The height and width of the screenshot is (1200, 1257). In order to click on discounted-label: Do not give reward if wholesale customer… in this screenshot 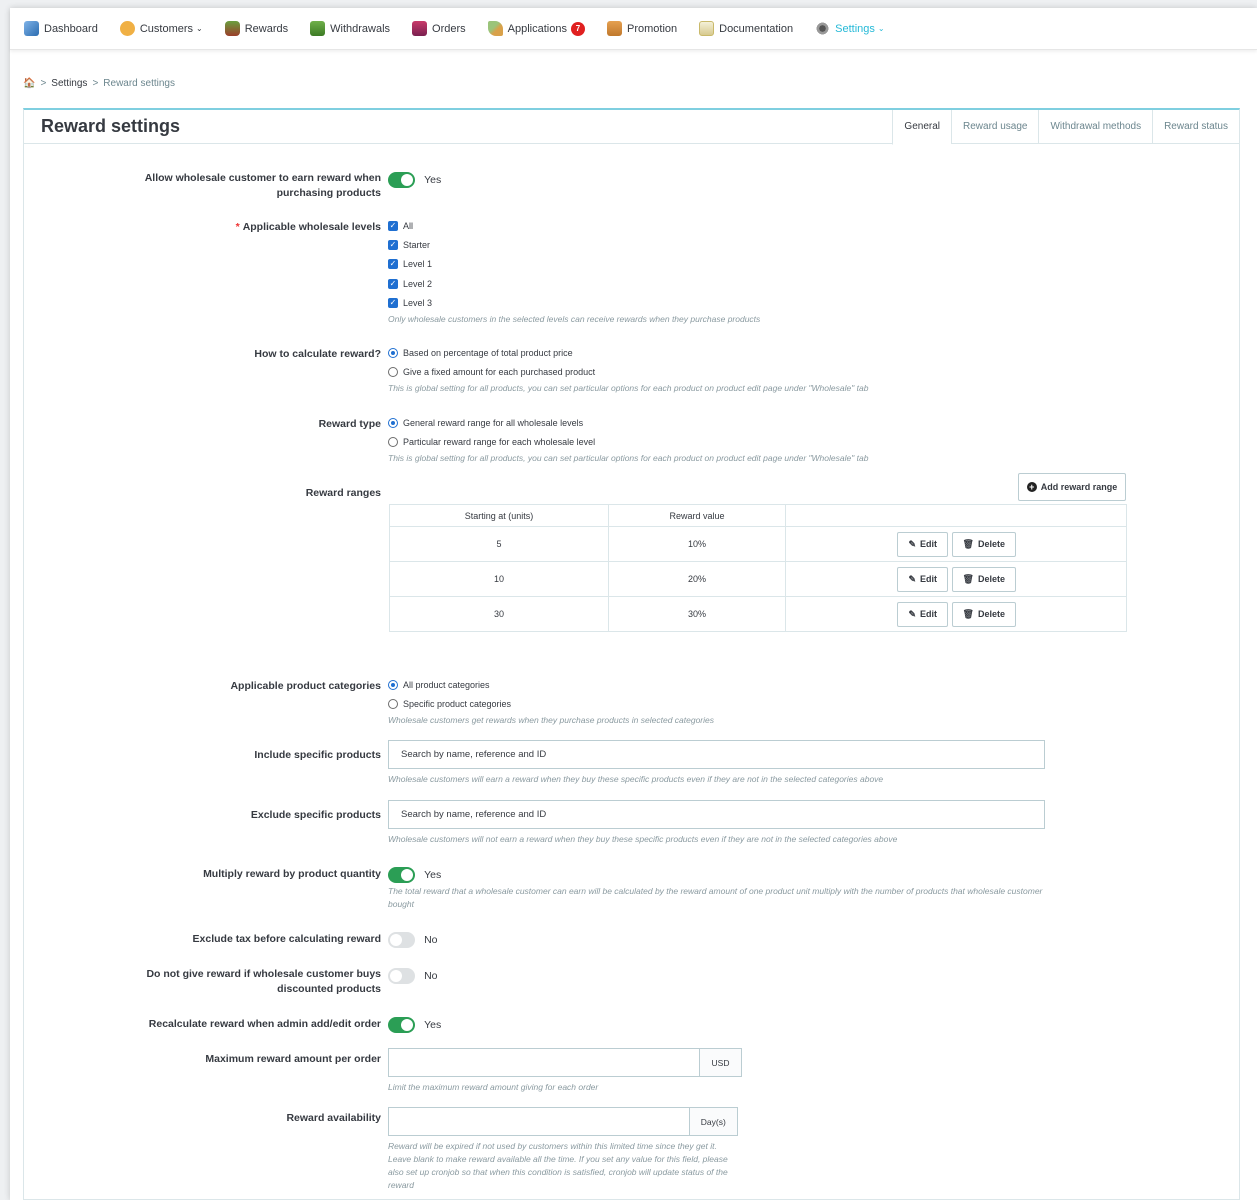, I will do `click(263, 981)`.